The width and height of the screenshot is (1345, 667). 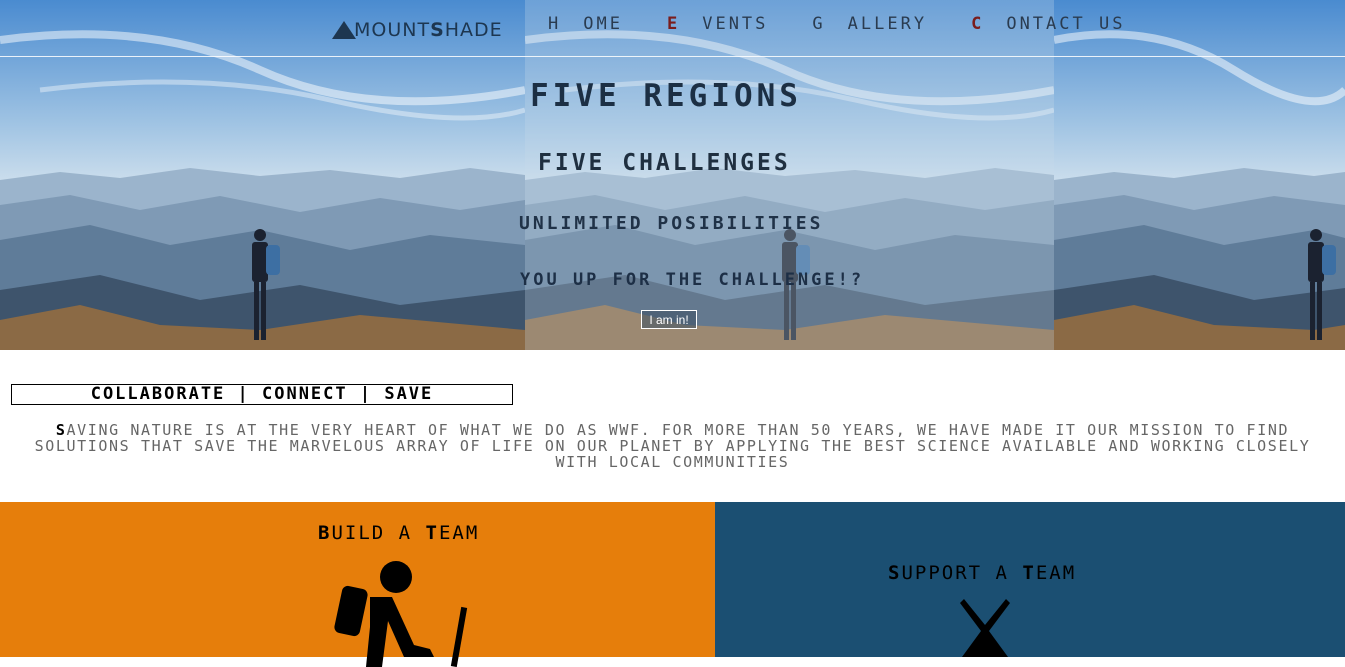 I want to click on brand-bold-letter: S, so click(x=437, y=30).